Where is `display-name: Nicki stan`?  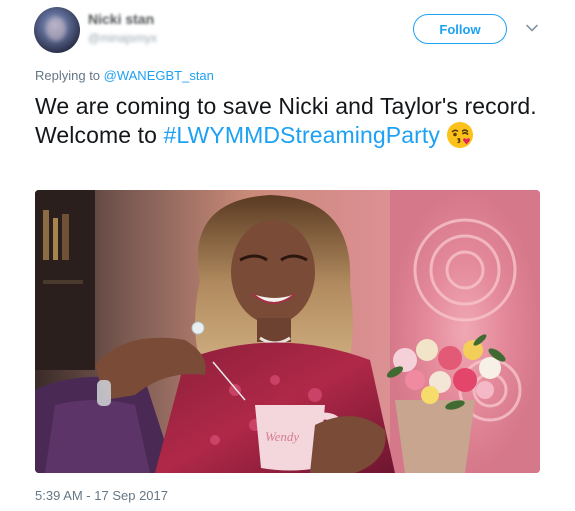
display-name: Nicki stan is located at coordinates (122, 19).